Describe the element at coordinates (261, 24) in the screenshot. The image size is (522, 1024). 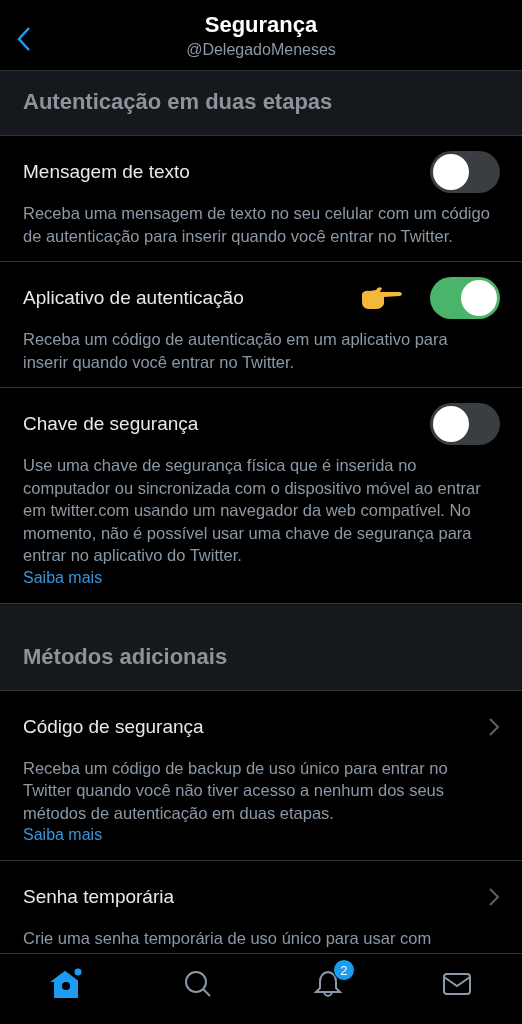
I see `page-title: Segurança` at that location.